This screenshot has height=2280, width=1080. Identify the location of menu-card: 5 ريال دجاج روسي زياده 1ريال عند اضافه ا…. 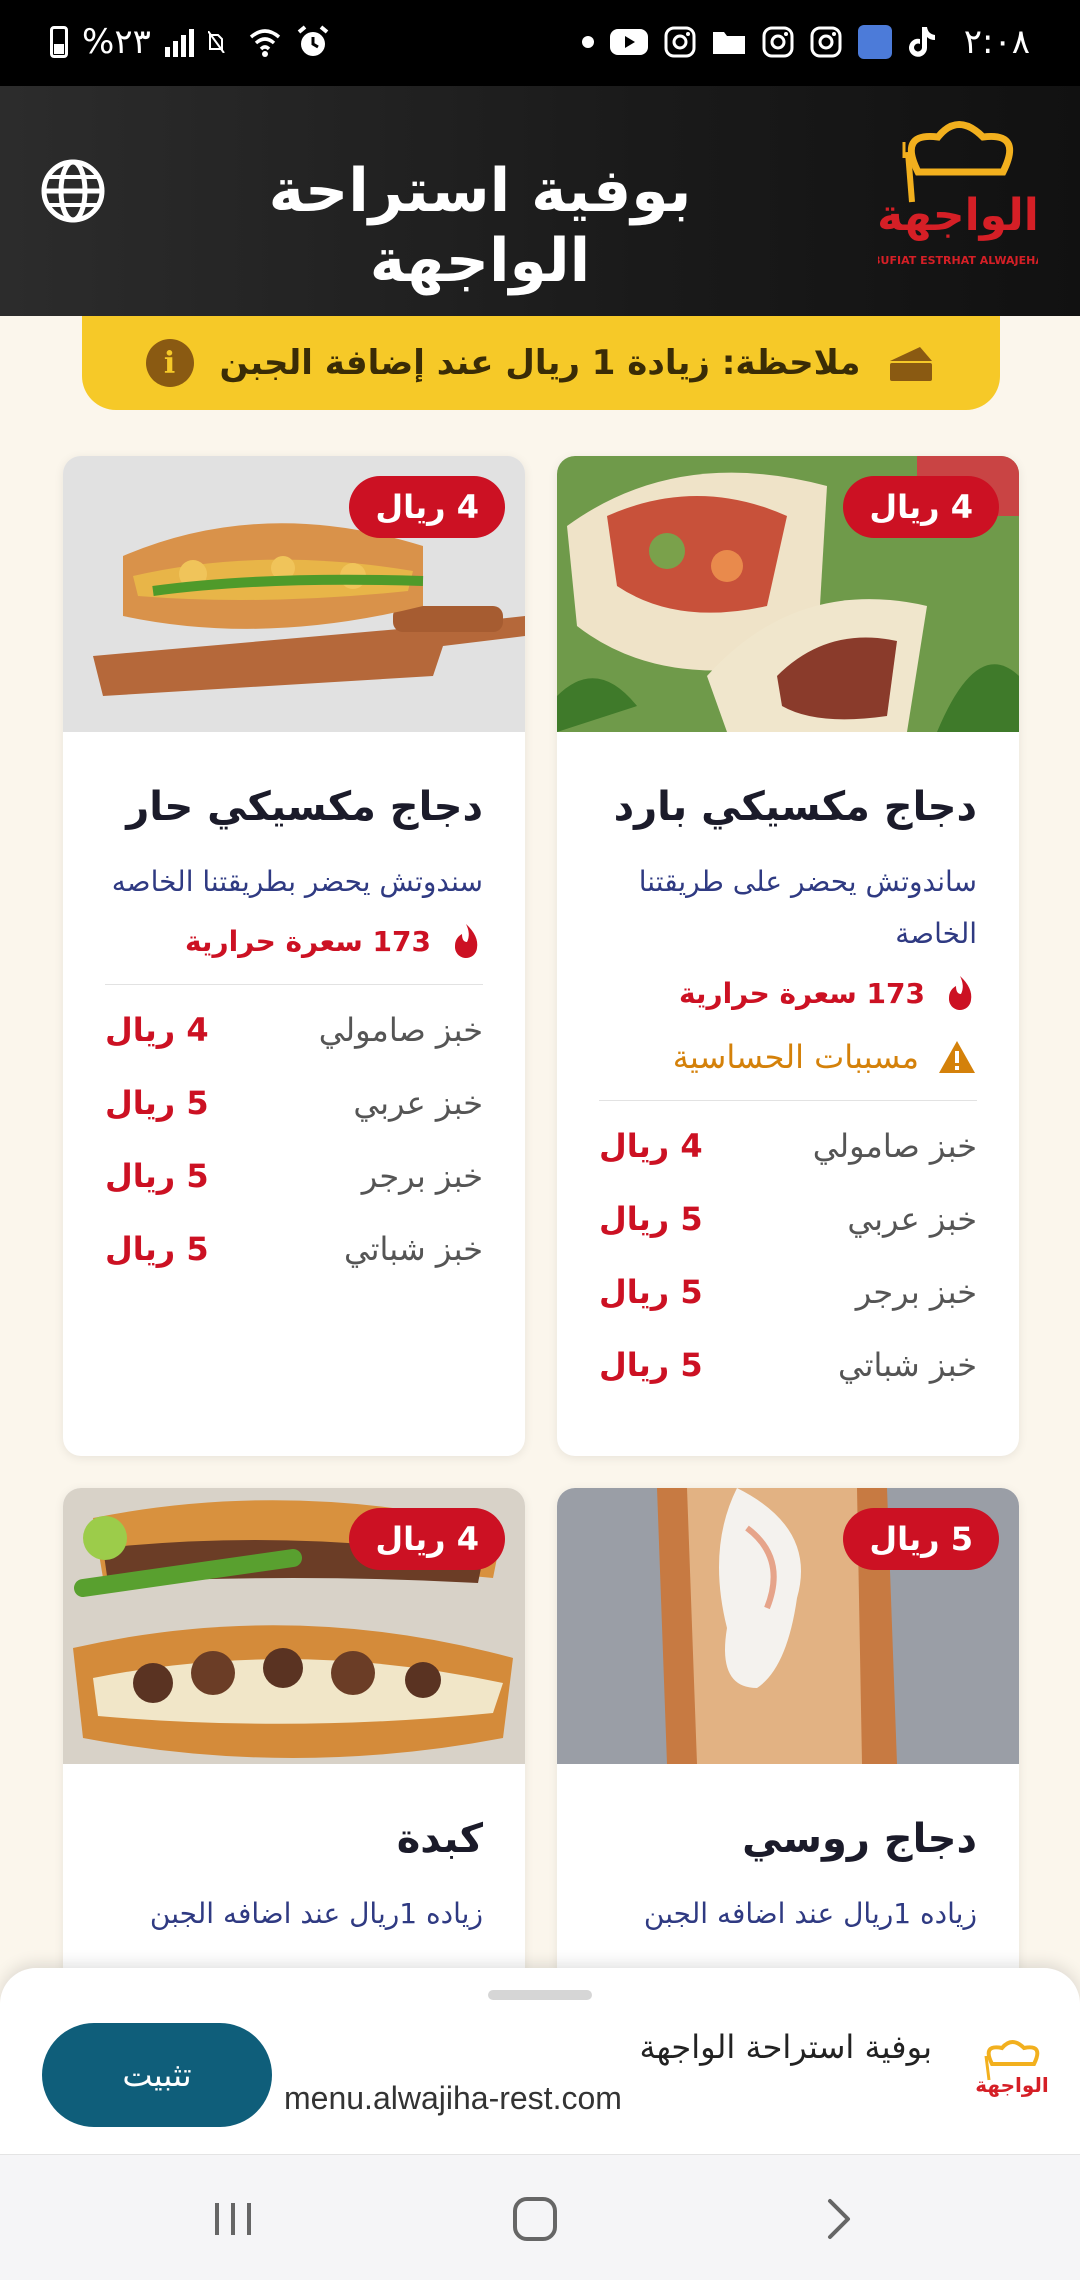
(788, 1748).